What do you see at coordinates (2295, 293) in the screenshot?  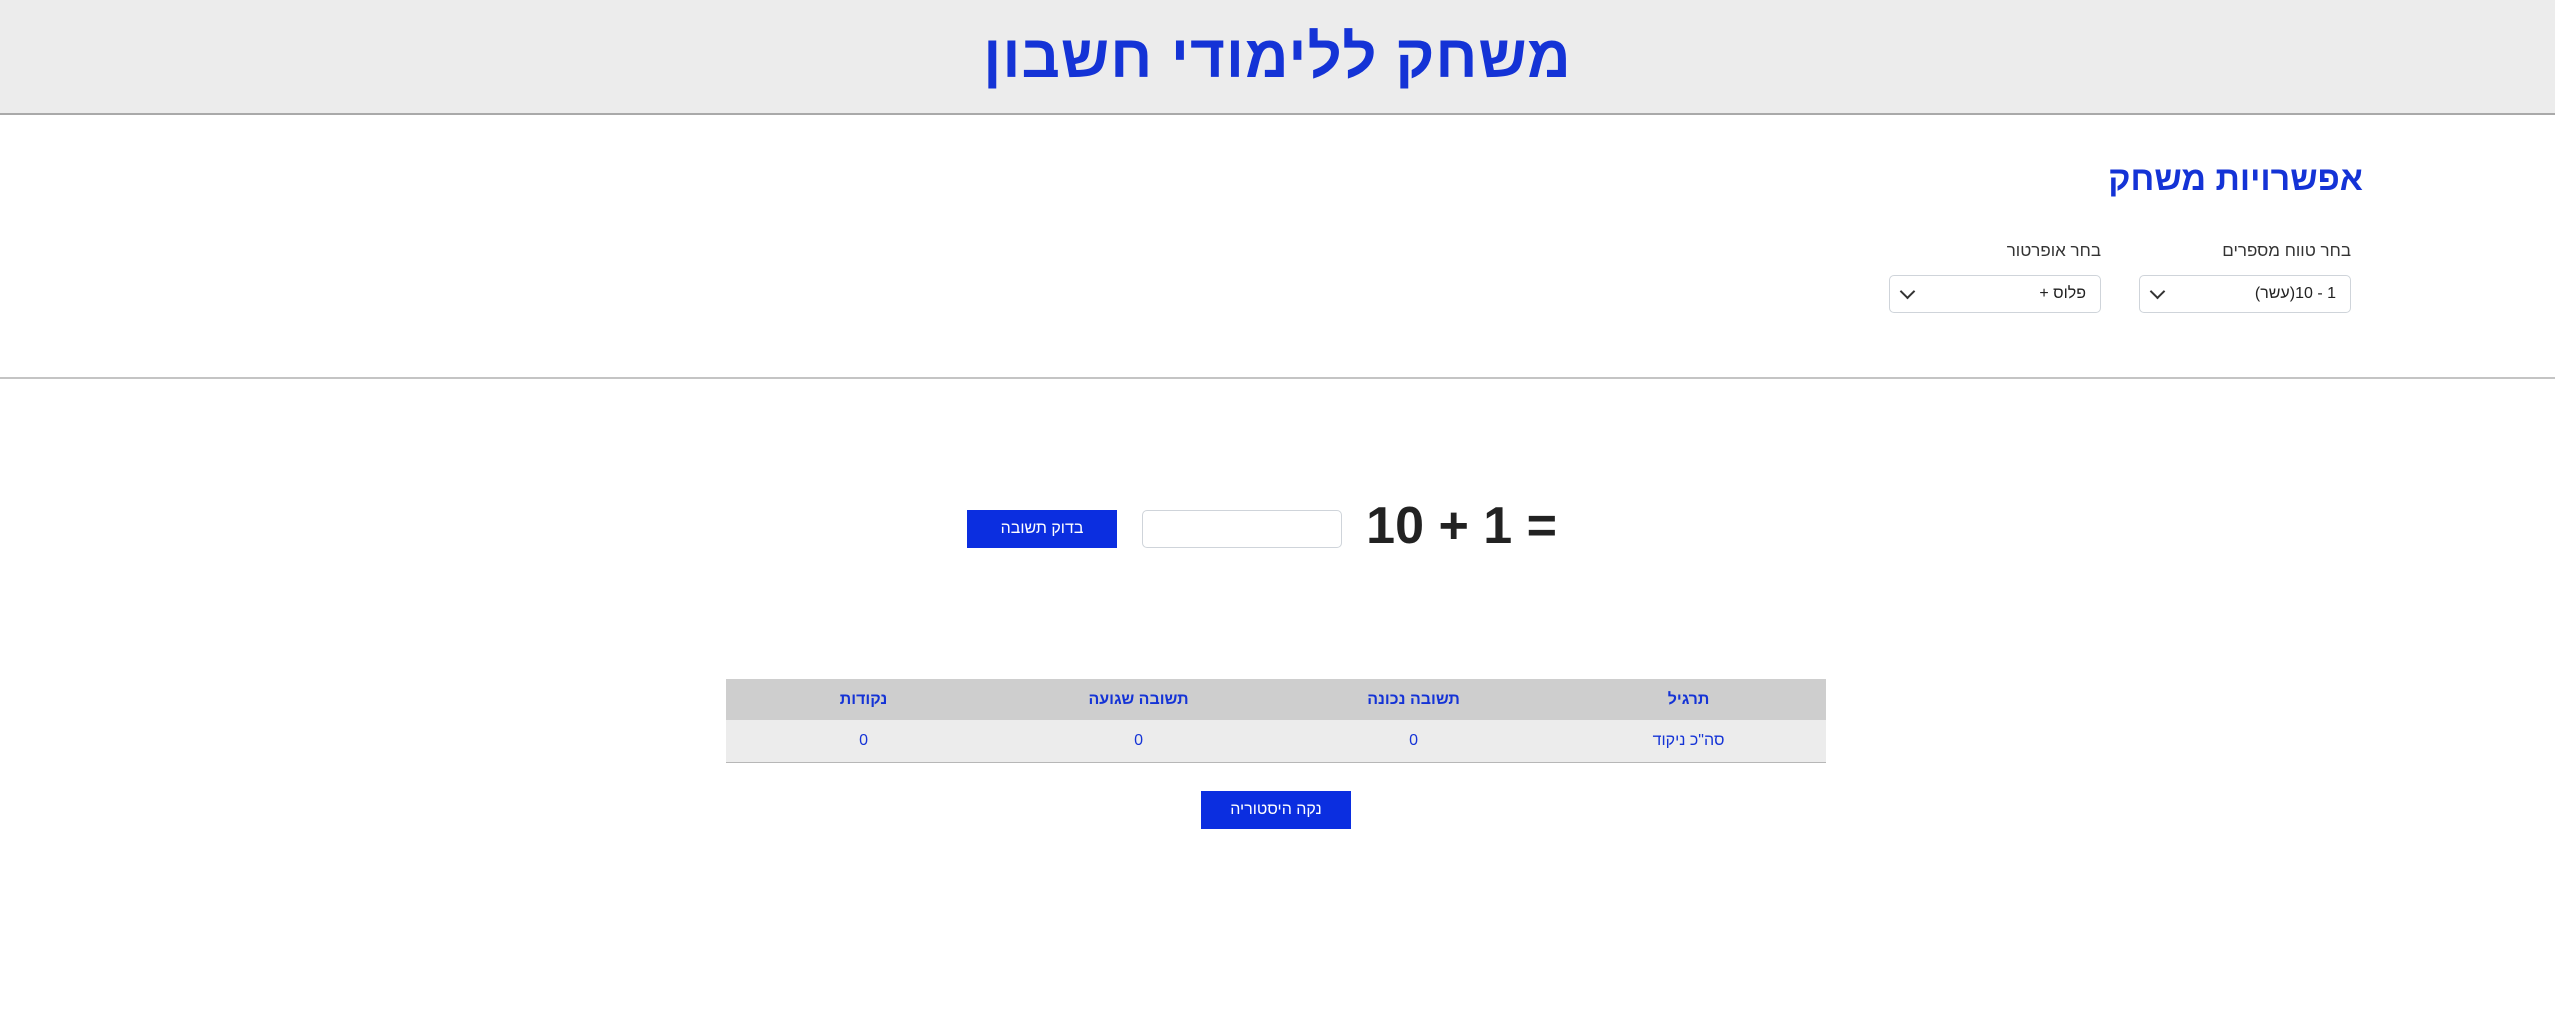 I see `range-selected-value: 1 - 10(עשר)` at bounding box center [2295, 293].